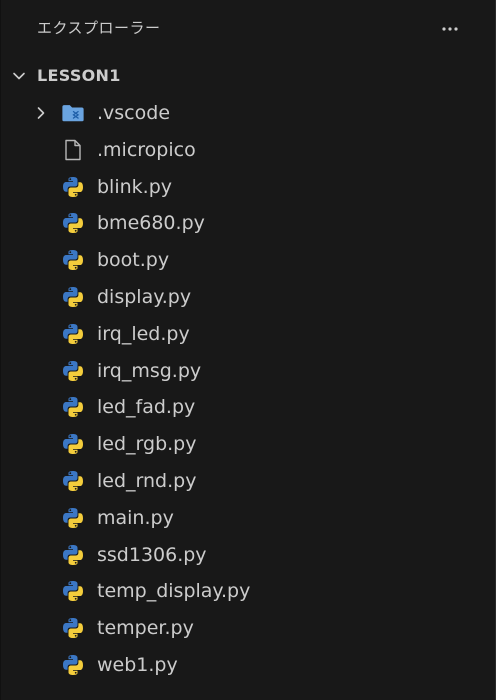 The height and width of the screenshot is (700, 496). I want to click on tree-file-item: temp_display.py, so click(248, 591).